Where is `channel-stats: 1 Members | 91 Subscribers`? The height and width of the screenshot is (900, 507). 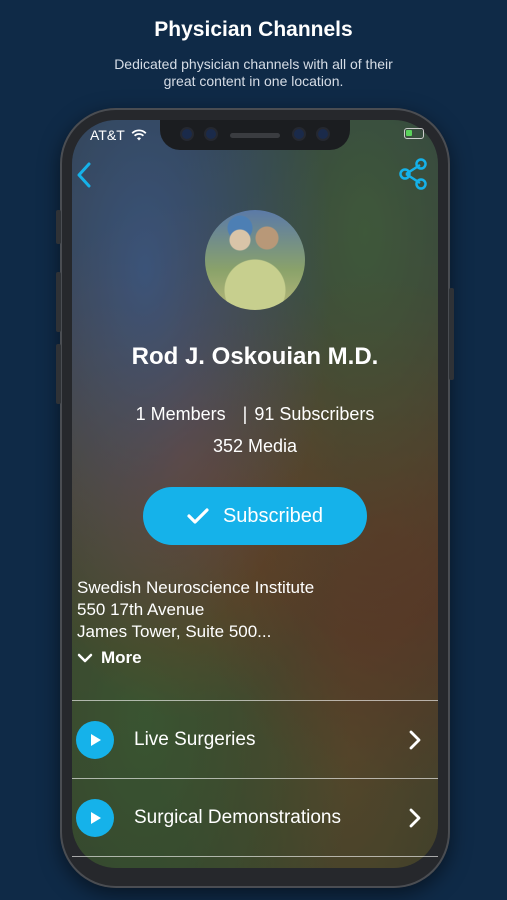
channel-stats: 1 Members | 91 Subscribers is located at coordinates (255, 414).